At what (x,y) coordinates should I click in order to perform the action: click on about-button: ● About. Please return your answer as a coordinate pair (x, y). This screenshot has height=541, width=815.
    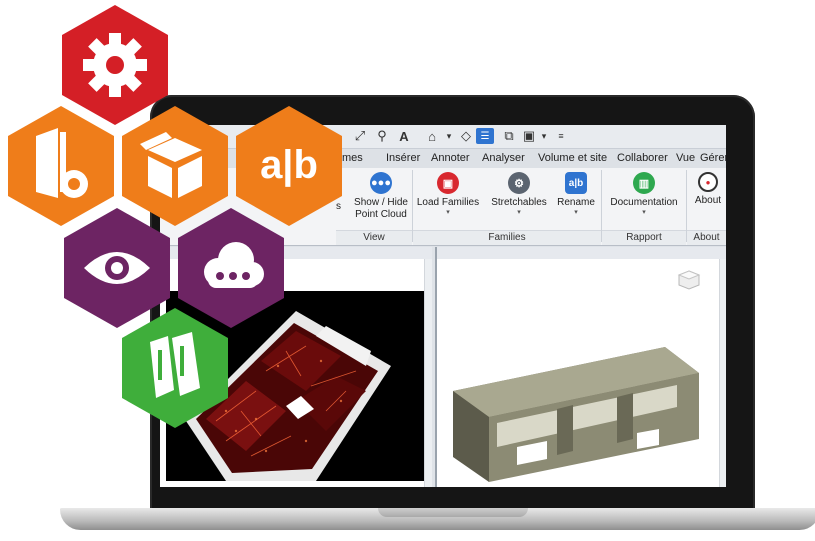
    Looking at the image, I should click on (708, 189).